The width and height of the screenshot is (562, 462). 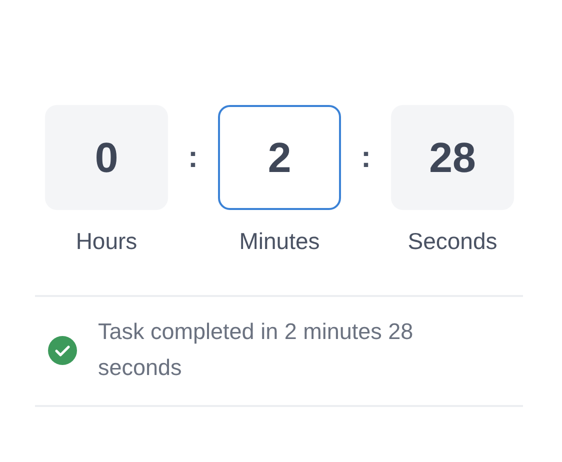 I want to click on time-field: 28, so click(x=452, y=157).